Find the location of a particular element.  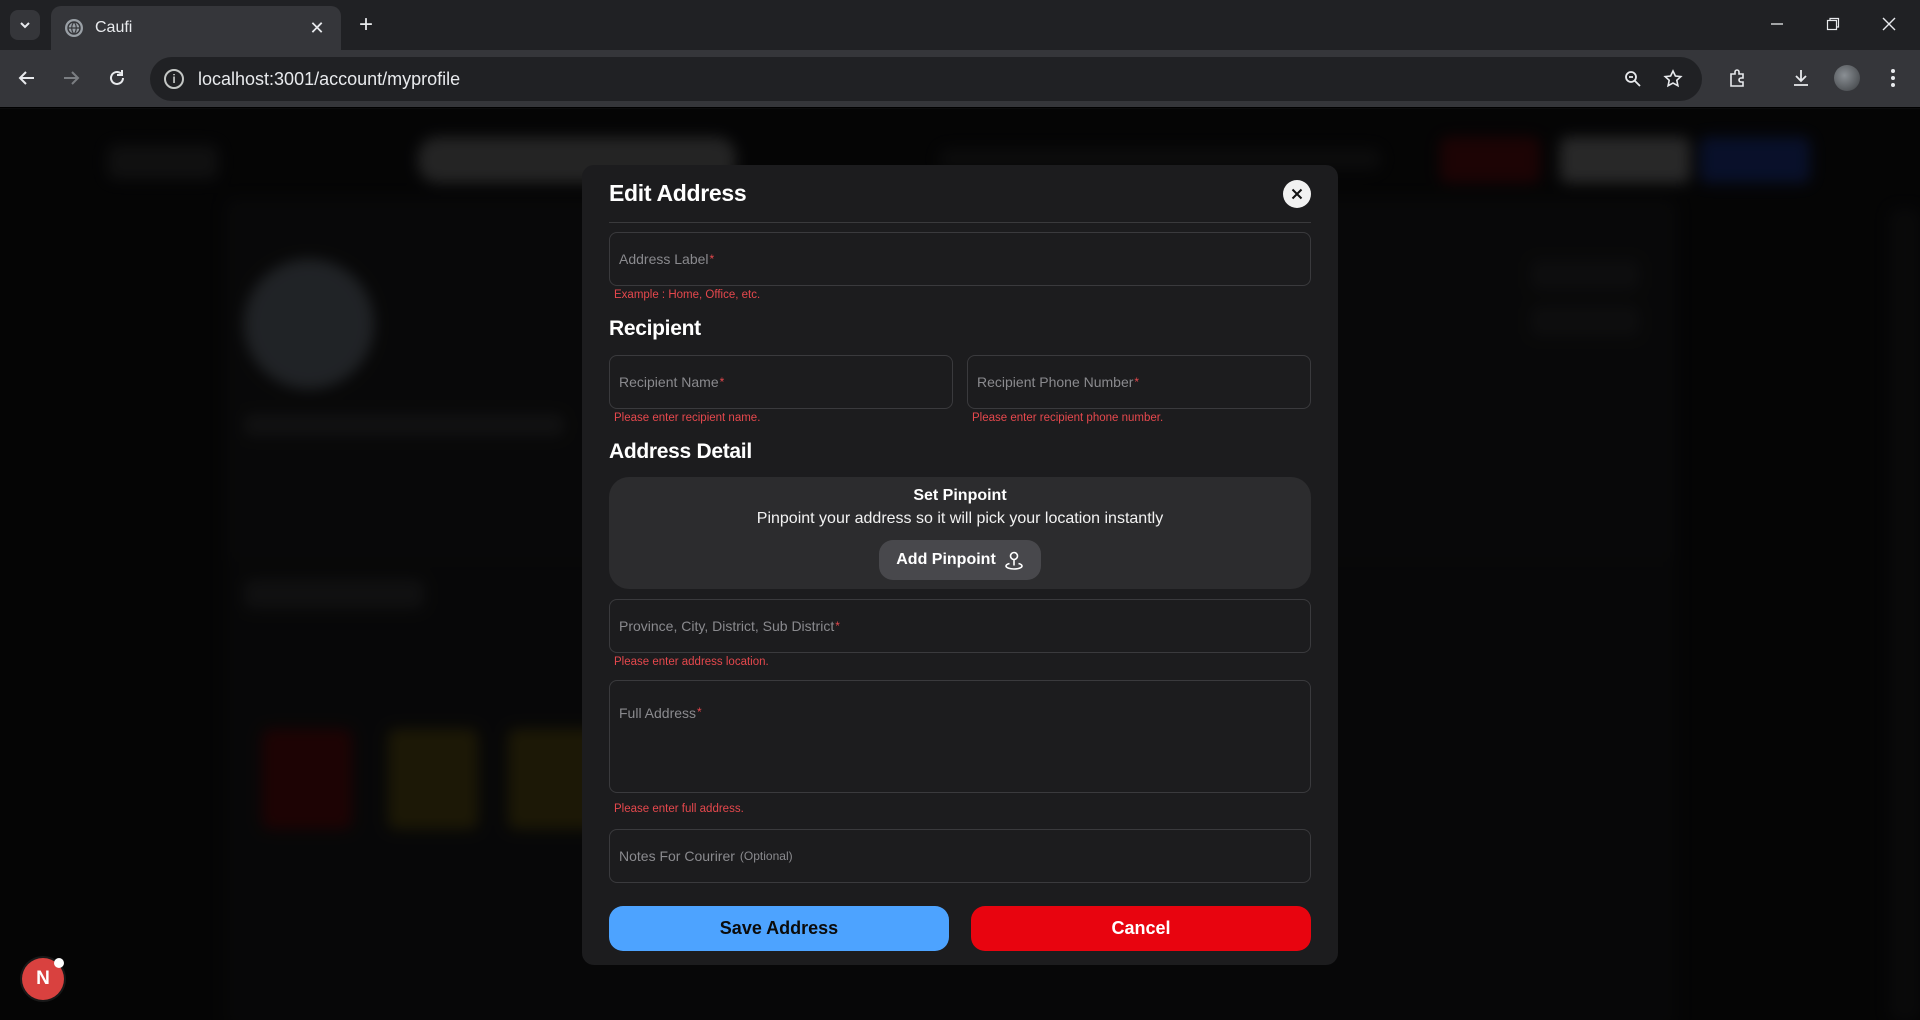

browser-tab: Caufi ✕ is located at coordinates (196, 28).